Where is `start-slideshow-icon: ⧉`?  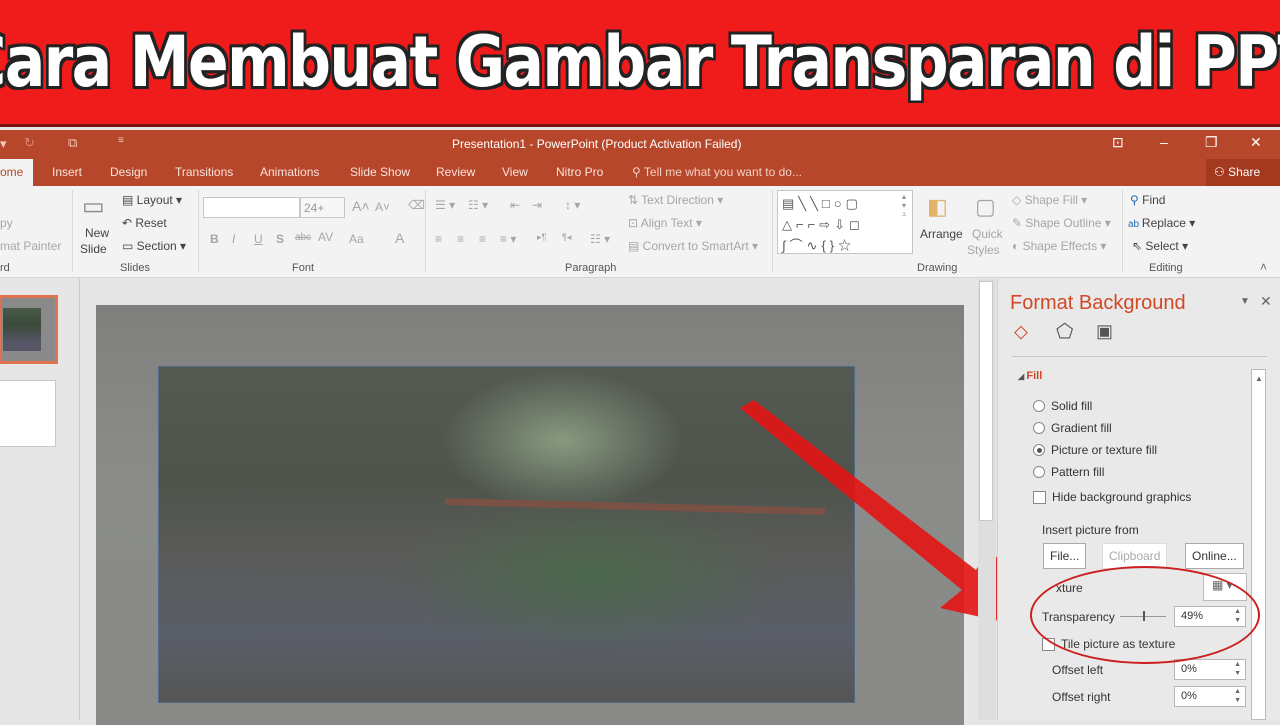
start-slideshow-icon: ⧉ is located at coordinates (72, 143).